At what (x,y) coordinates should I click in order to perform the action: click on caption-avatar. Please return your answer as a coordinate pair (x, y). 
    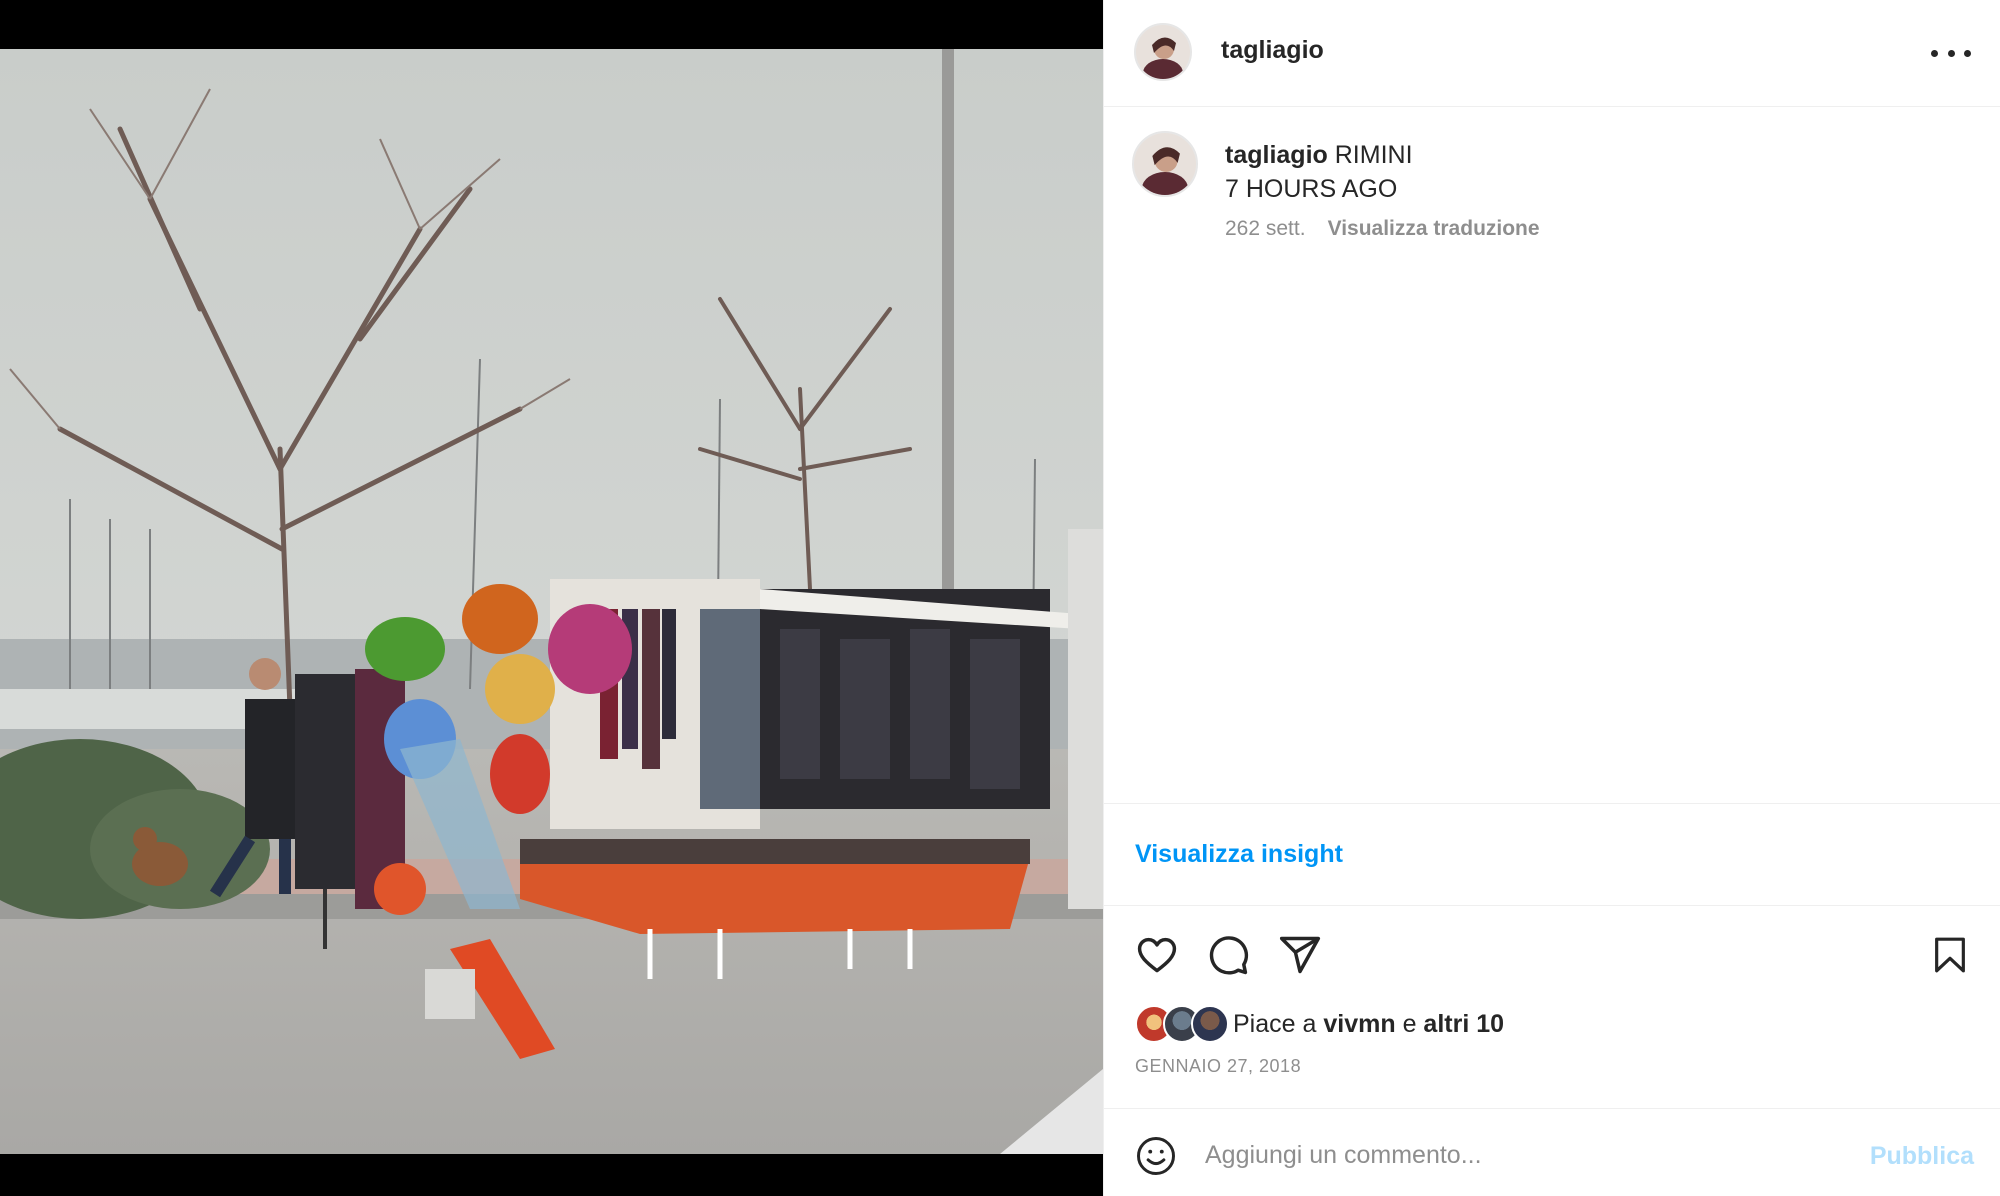
    Looking at the image, I should click on (1165, 164).